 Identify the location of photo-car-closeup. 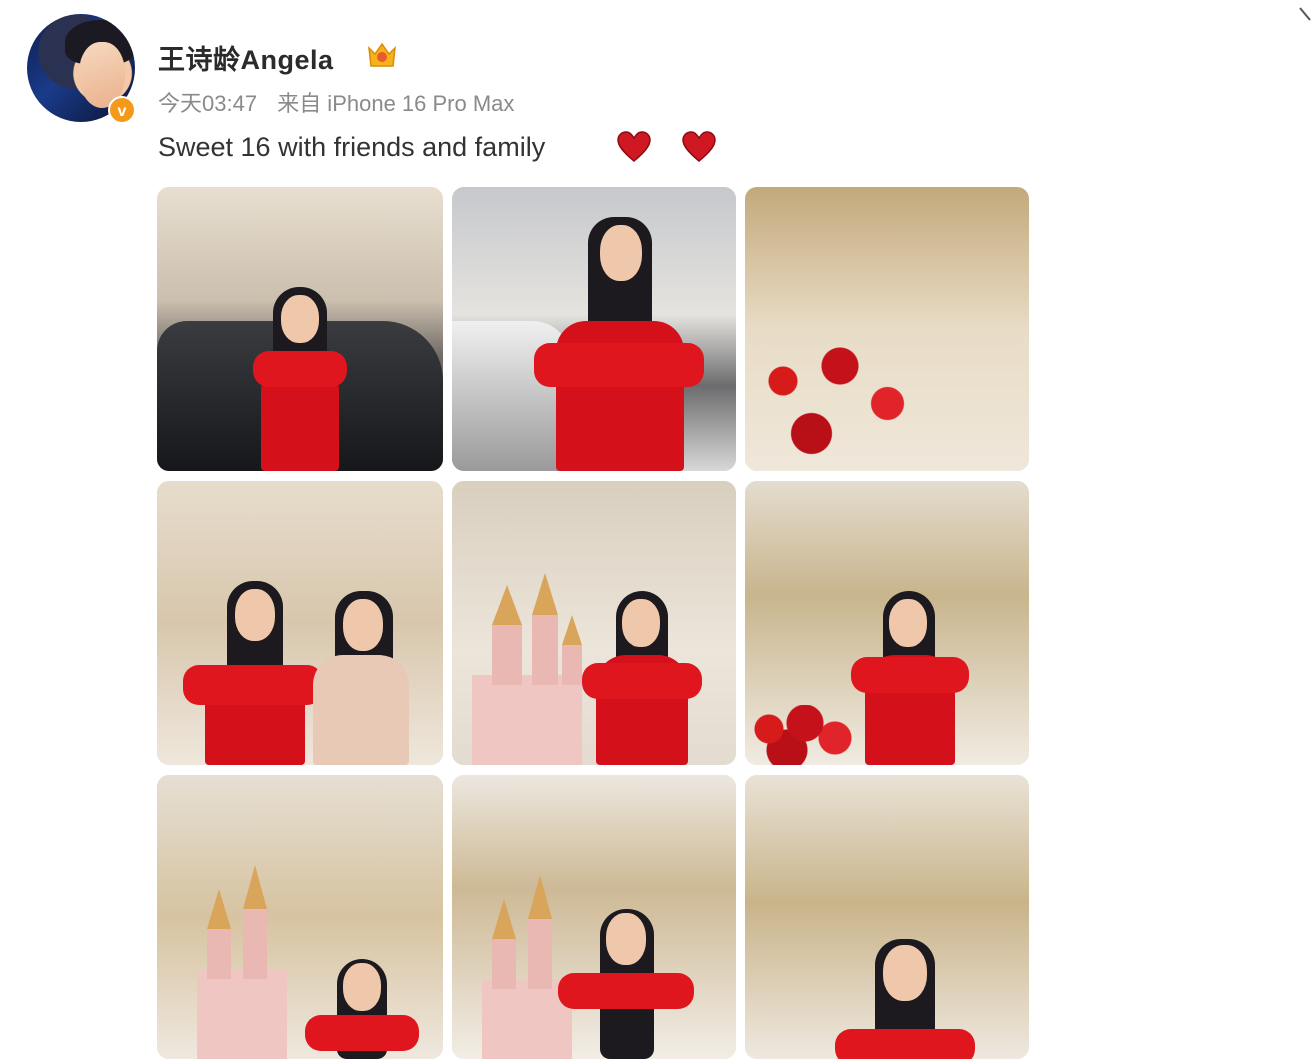
(594, 329).